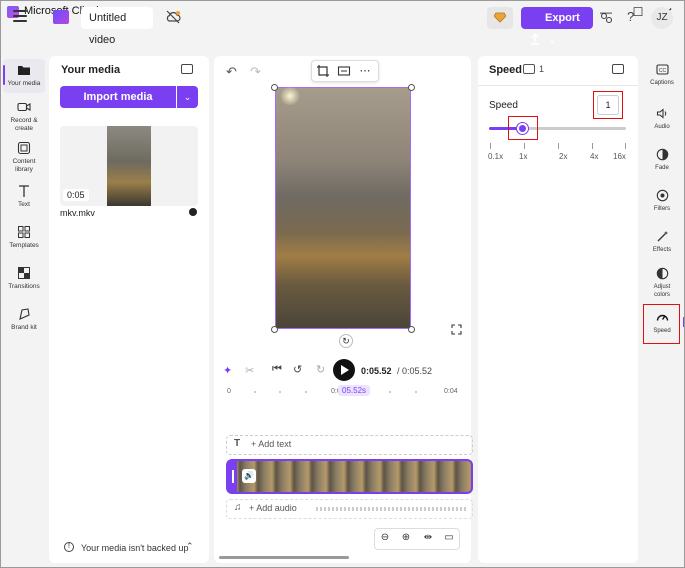 This screenshot has width=685, height=568. I want to click on current-time: 0:05.52, so click(376, 371).